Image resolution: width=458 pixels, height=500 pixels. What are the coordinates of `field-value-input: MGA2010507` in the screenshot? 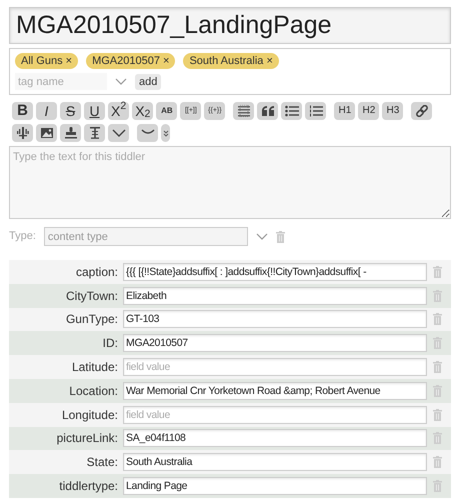 It's located at (275, 343).